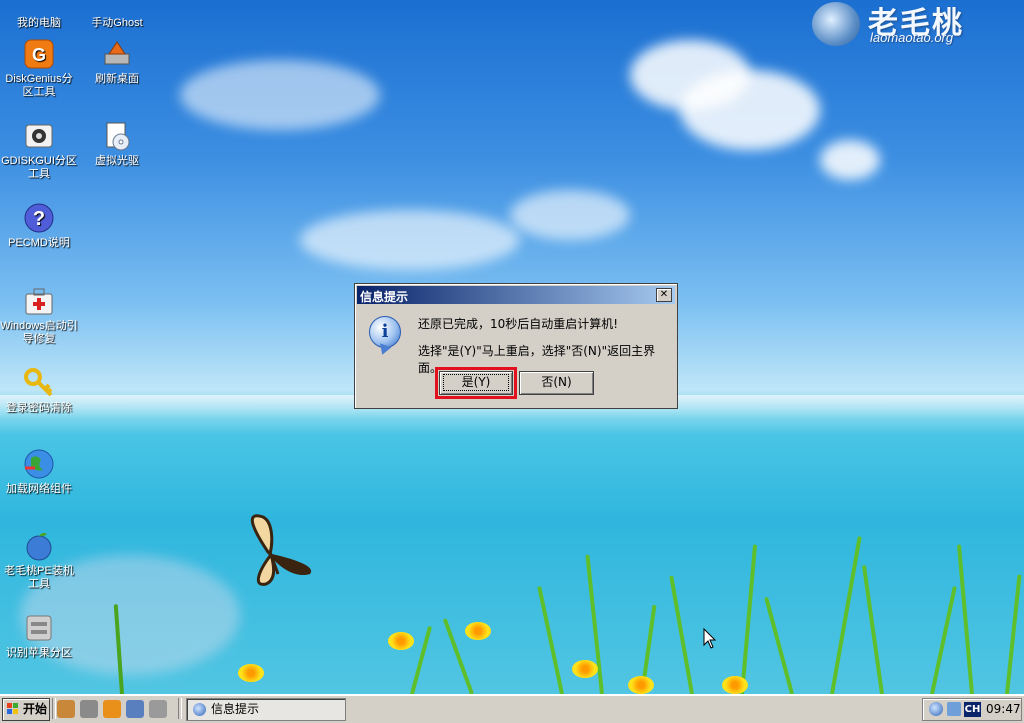 The width and height of the screenshot is (1024, 723). I want to click on peach-installer-icon, so click(39, 546).